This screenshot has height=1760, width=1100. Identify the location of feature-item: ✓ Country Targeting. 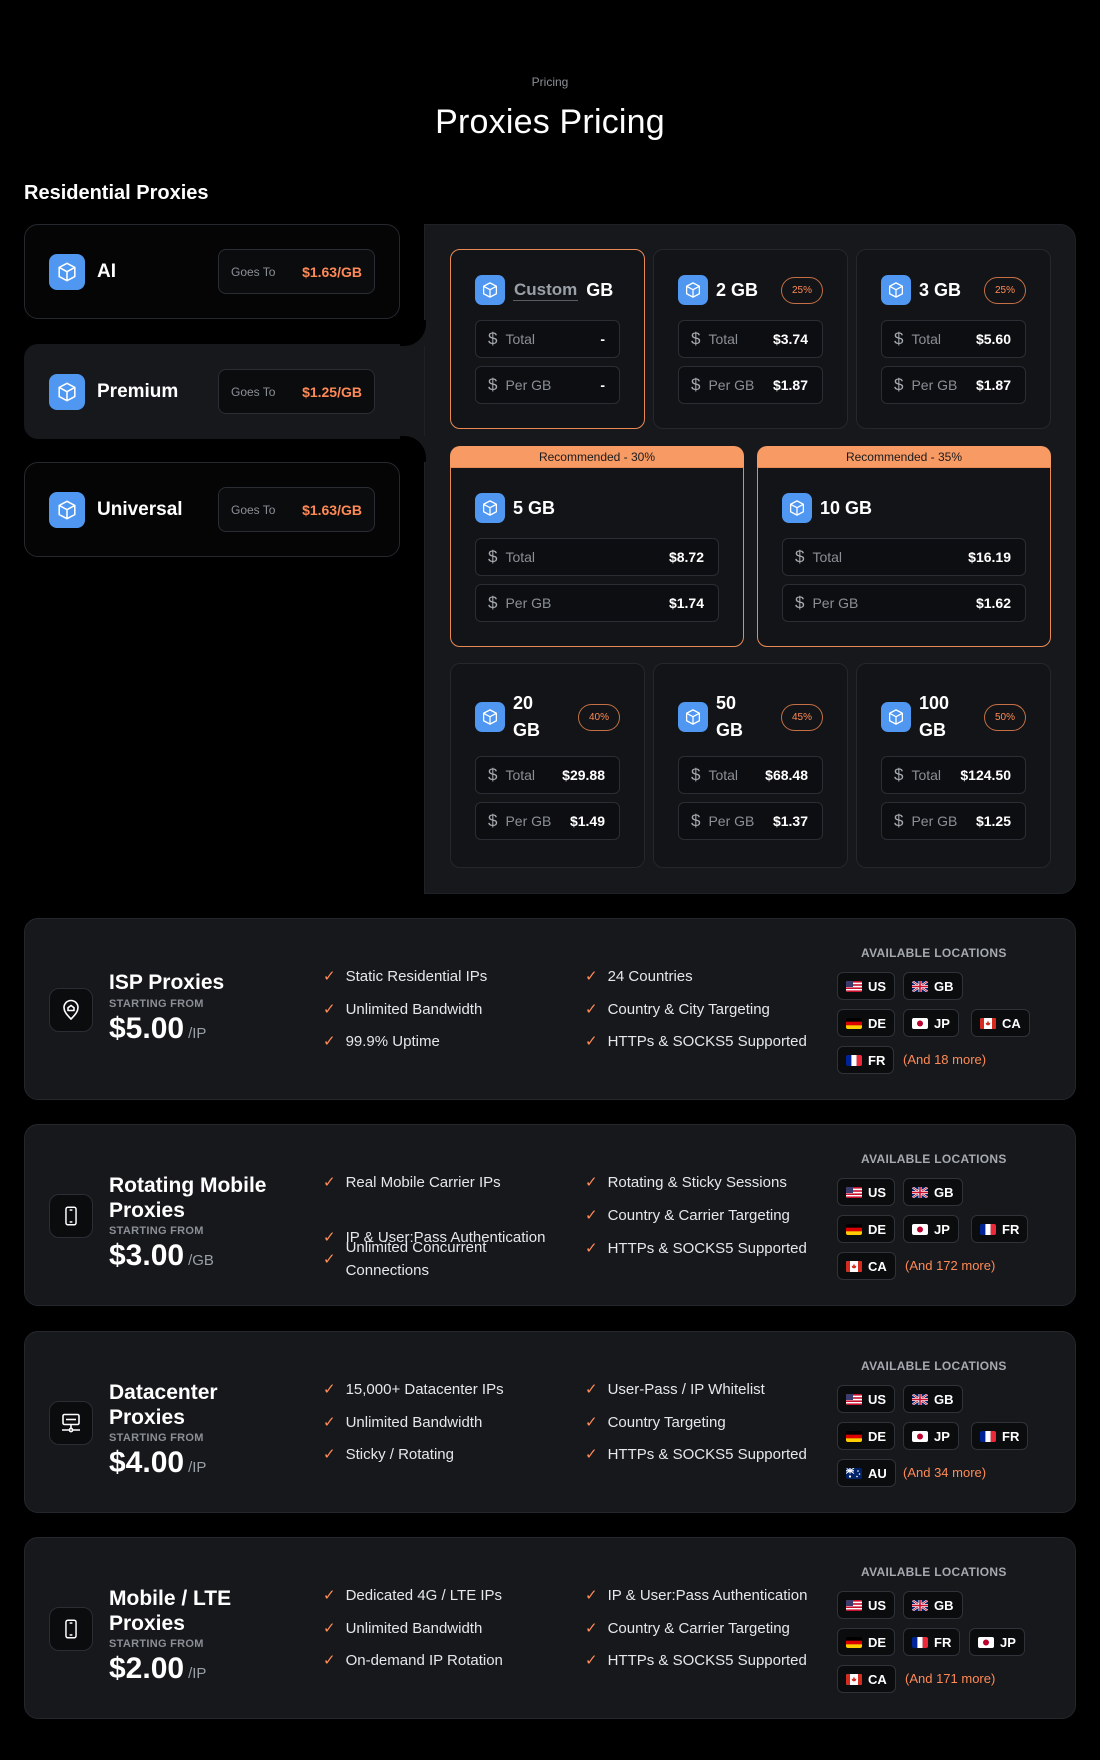
(655, 1422).